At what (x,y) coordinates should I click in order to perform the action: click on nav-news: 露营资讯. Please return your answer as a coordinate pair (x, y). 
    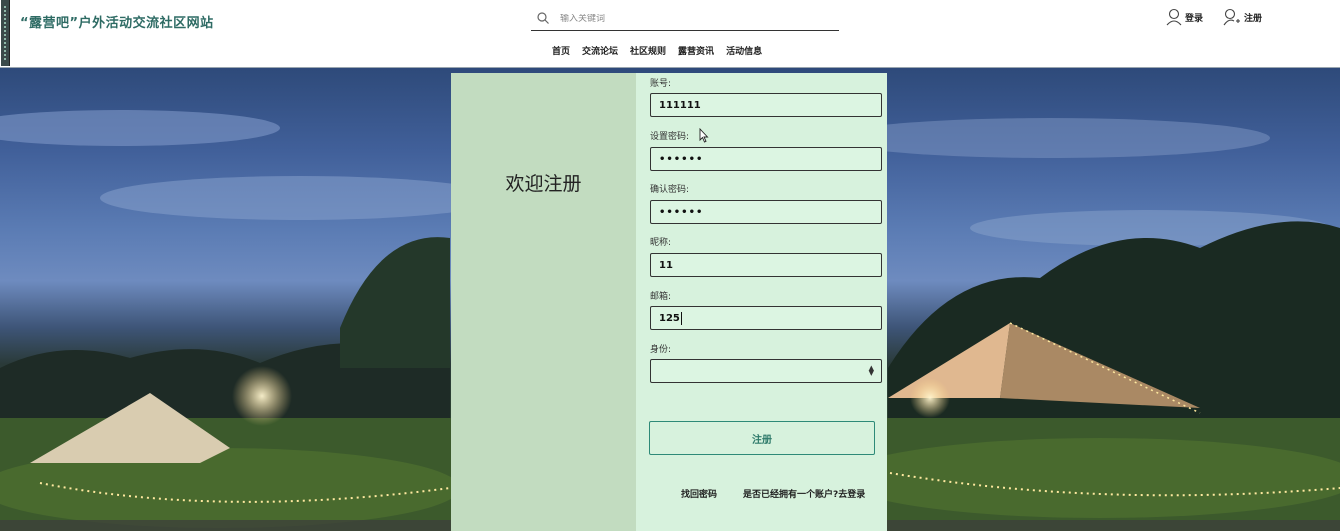
    Looking at the image, I should click on (696, 50).